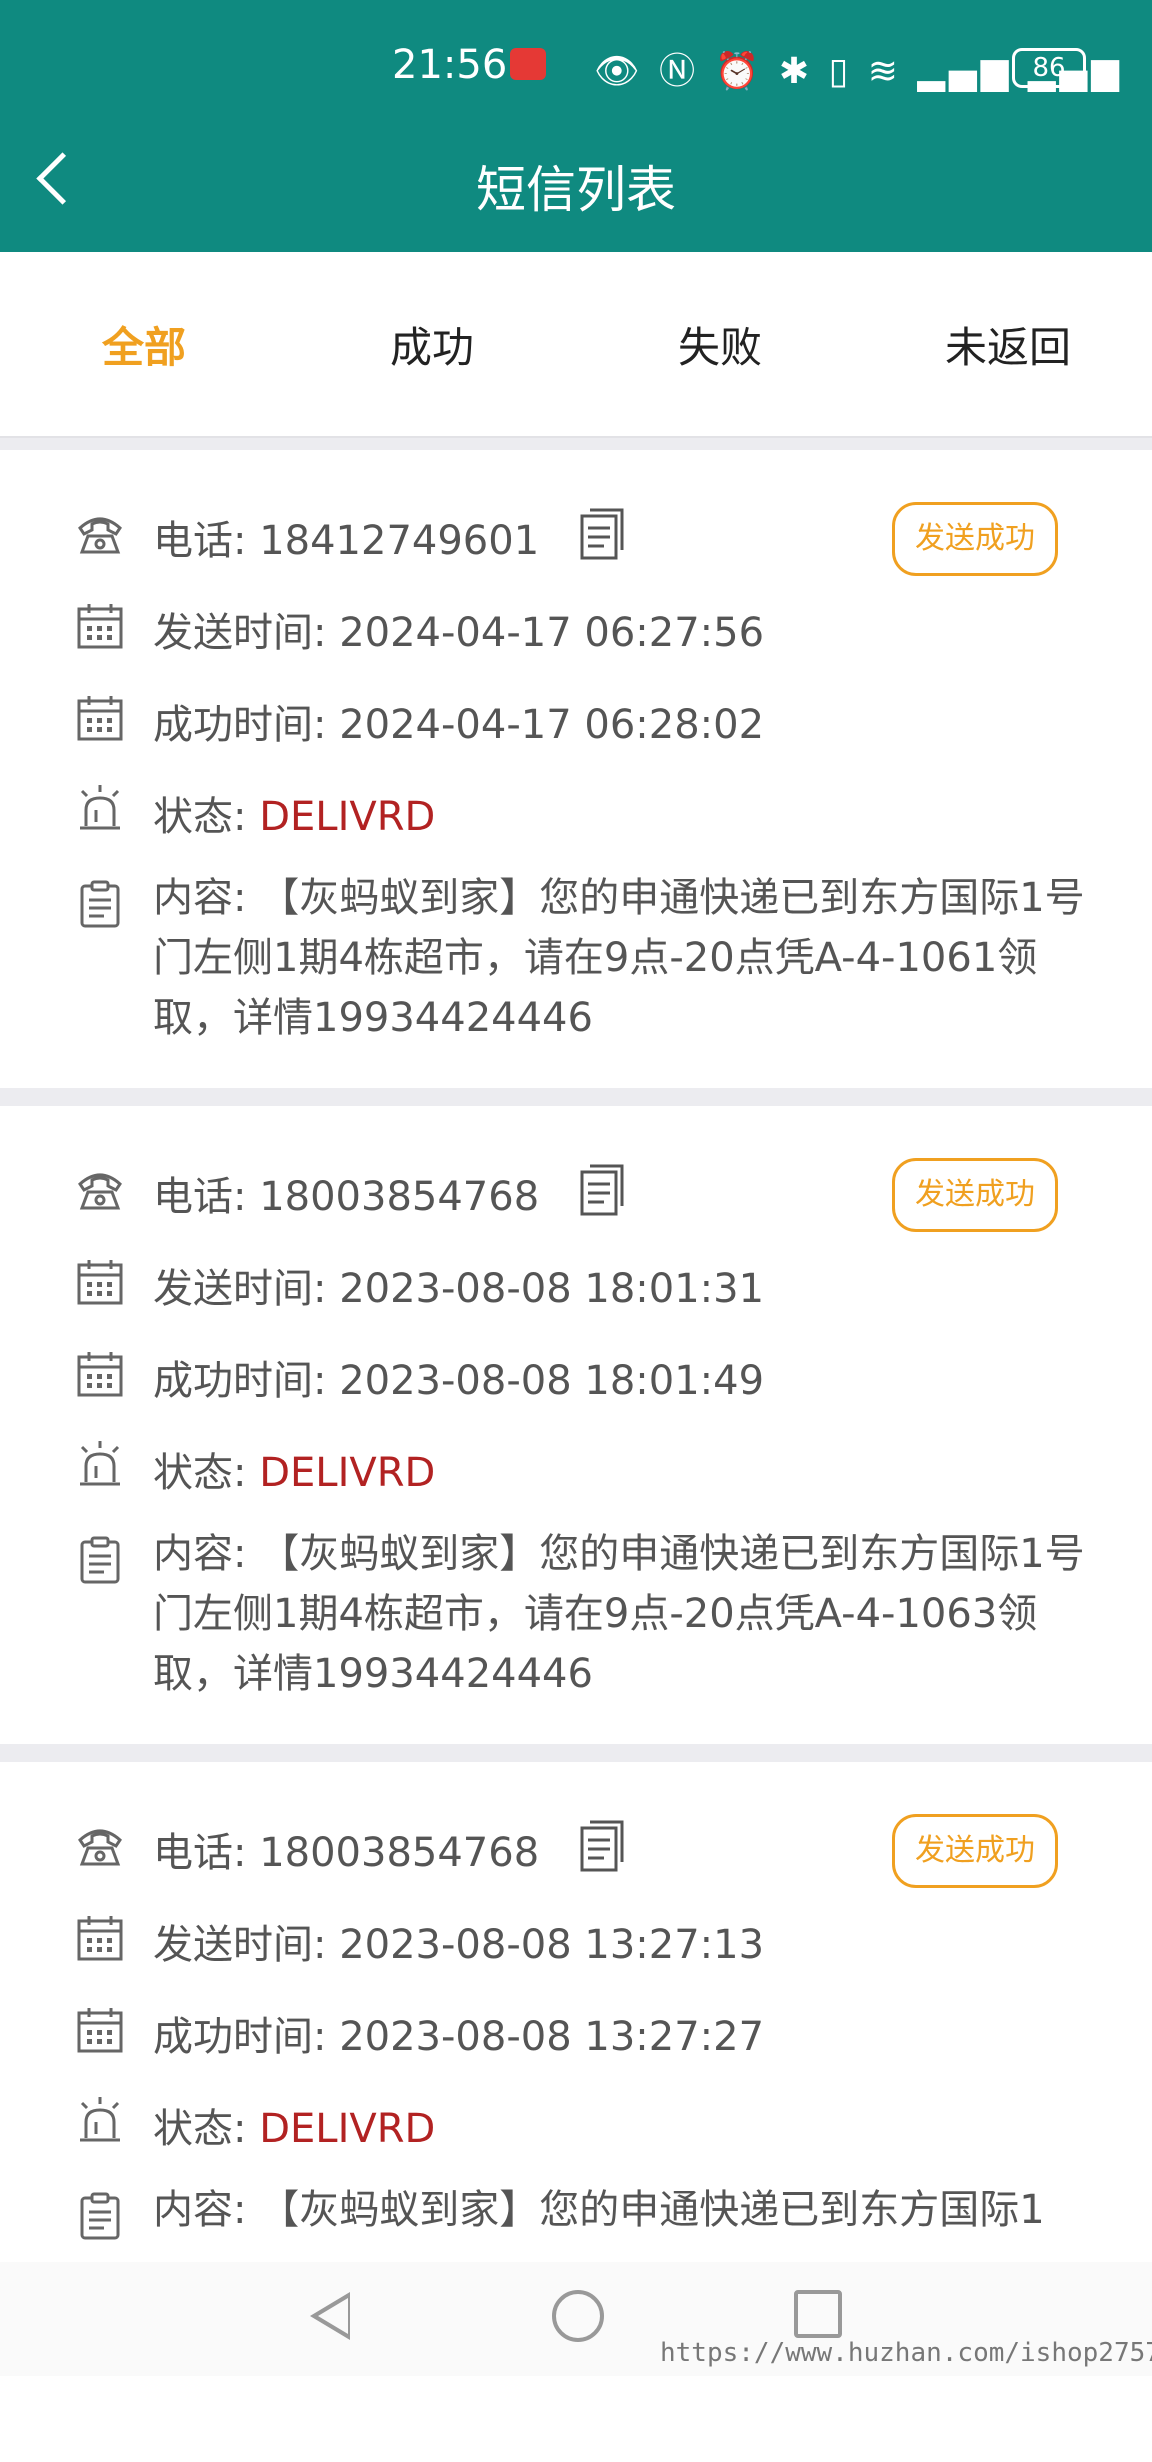 The image size is (1152, 2462). What do you see at coordinates (1049, 68) in the screenshot?
I see `battery-icon: 86` at bounding box center [1049, 68].